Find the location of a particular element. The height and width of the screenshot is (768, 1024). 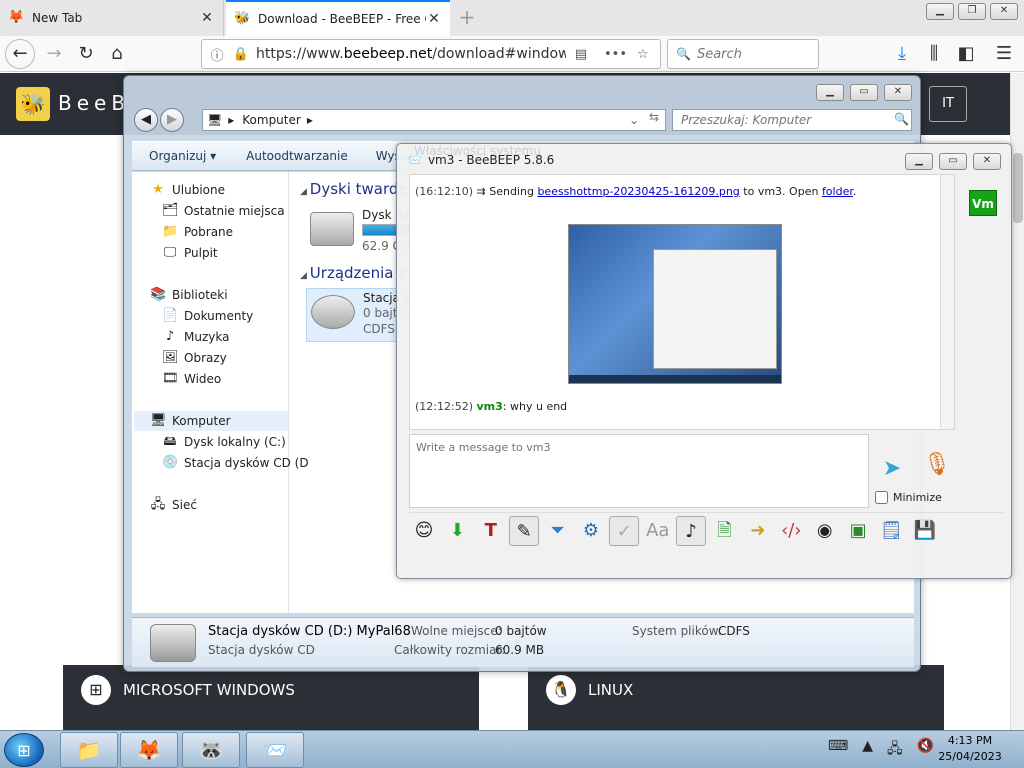

explorer-address-bar: 🖥 ▸ Komputer ▸ ⌄ is located at coordinates (434, 120).